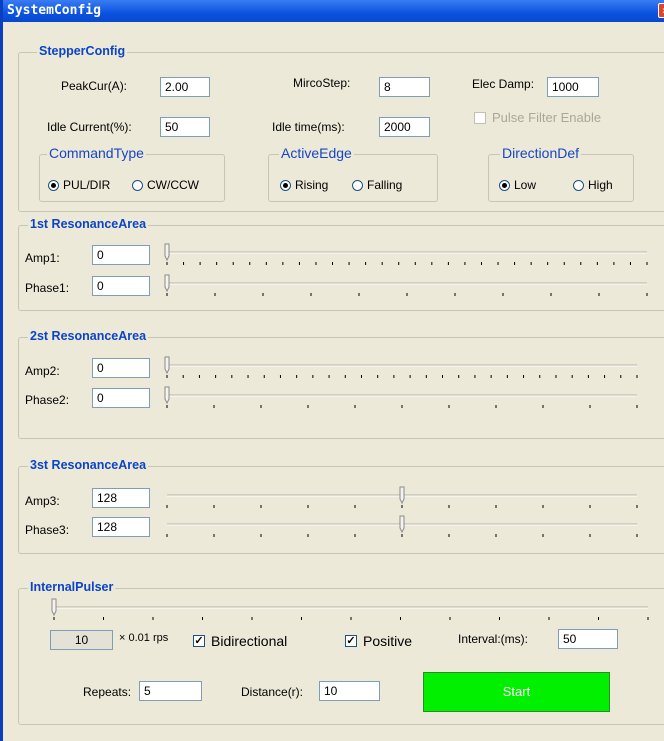  Describe the element at coordinates (404, 87) in the screenshot. I see `micro-step-input: 8` at that location.